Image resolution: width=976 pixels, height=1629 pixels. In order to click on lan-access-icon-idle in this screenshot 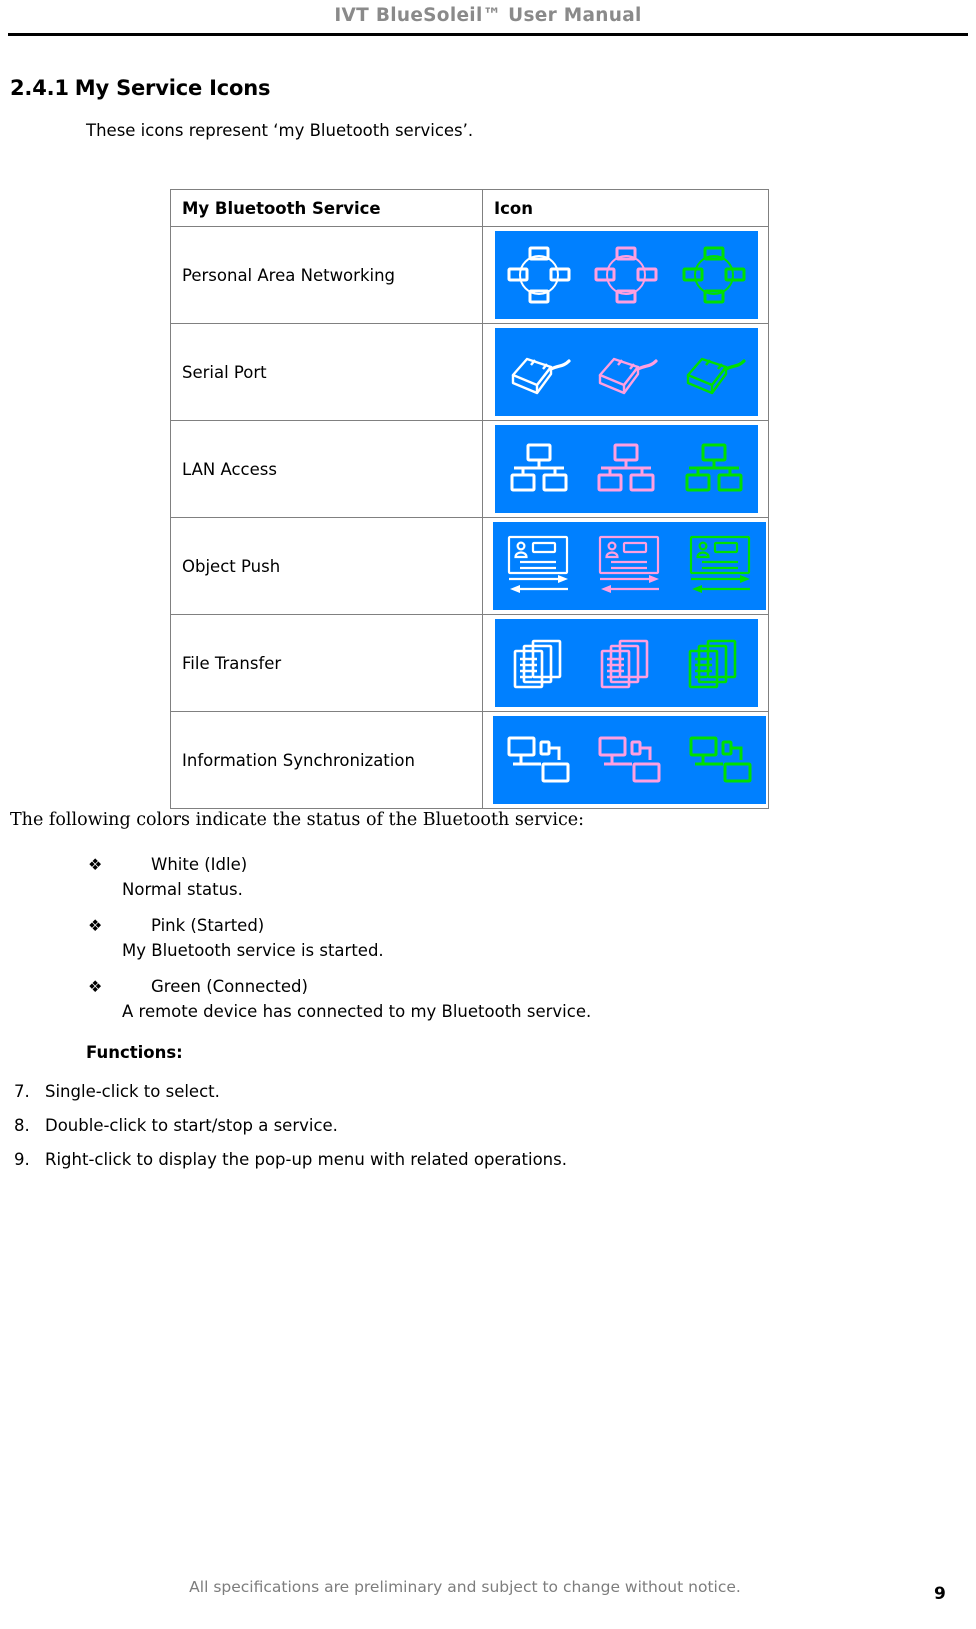, I will do `click(539, 469)`.